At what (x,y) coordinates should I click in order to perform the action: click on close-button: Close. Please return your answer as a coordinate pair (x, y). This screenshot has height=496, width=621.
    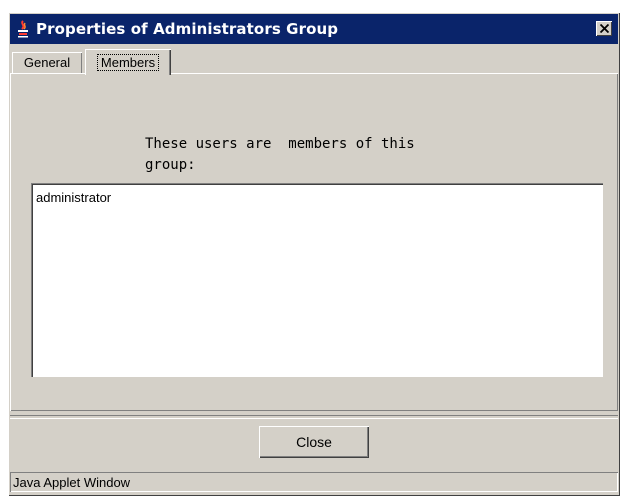
    Looking at the image, I should click on (314, 442).